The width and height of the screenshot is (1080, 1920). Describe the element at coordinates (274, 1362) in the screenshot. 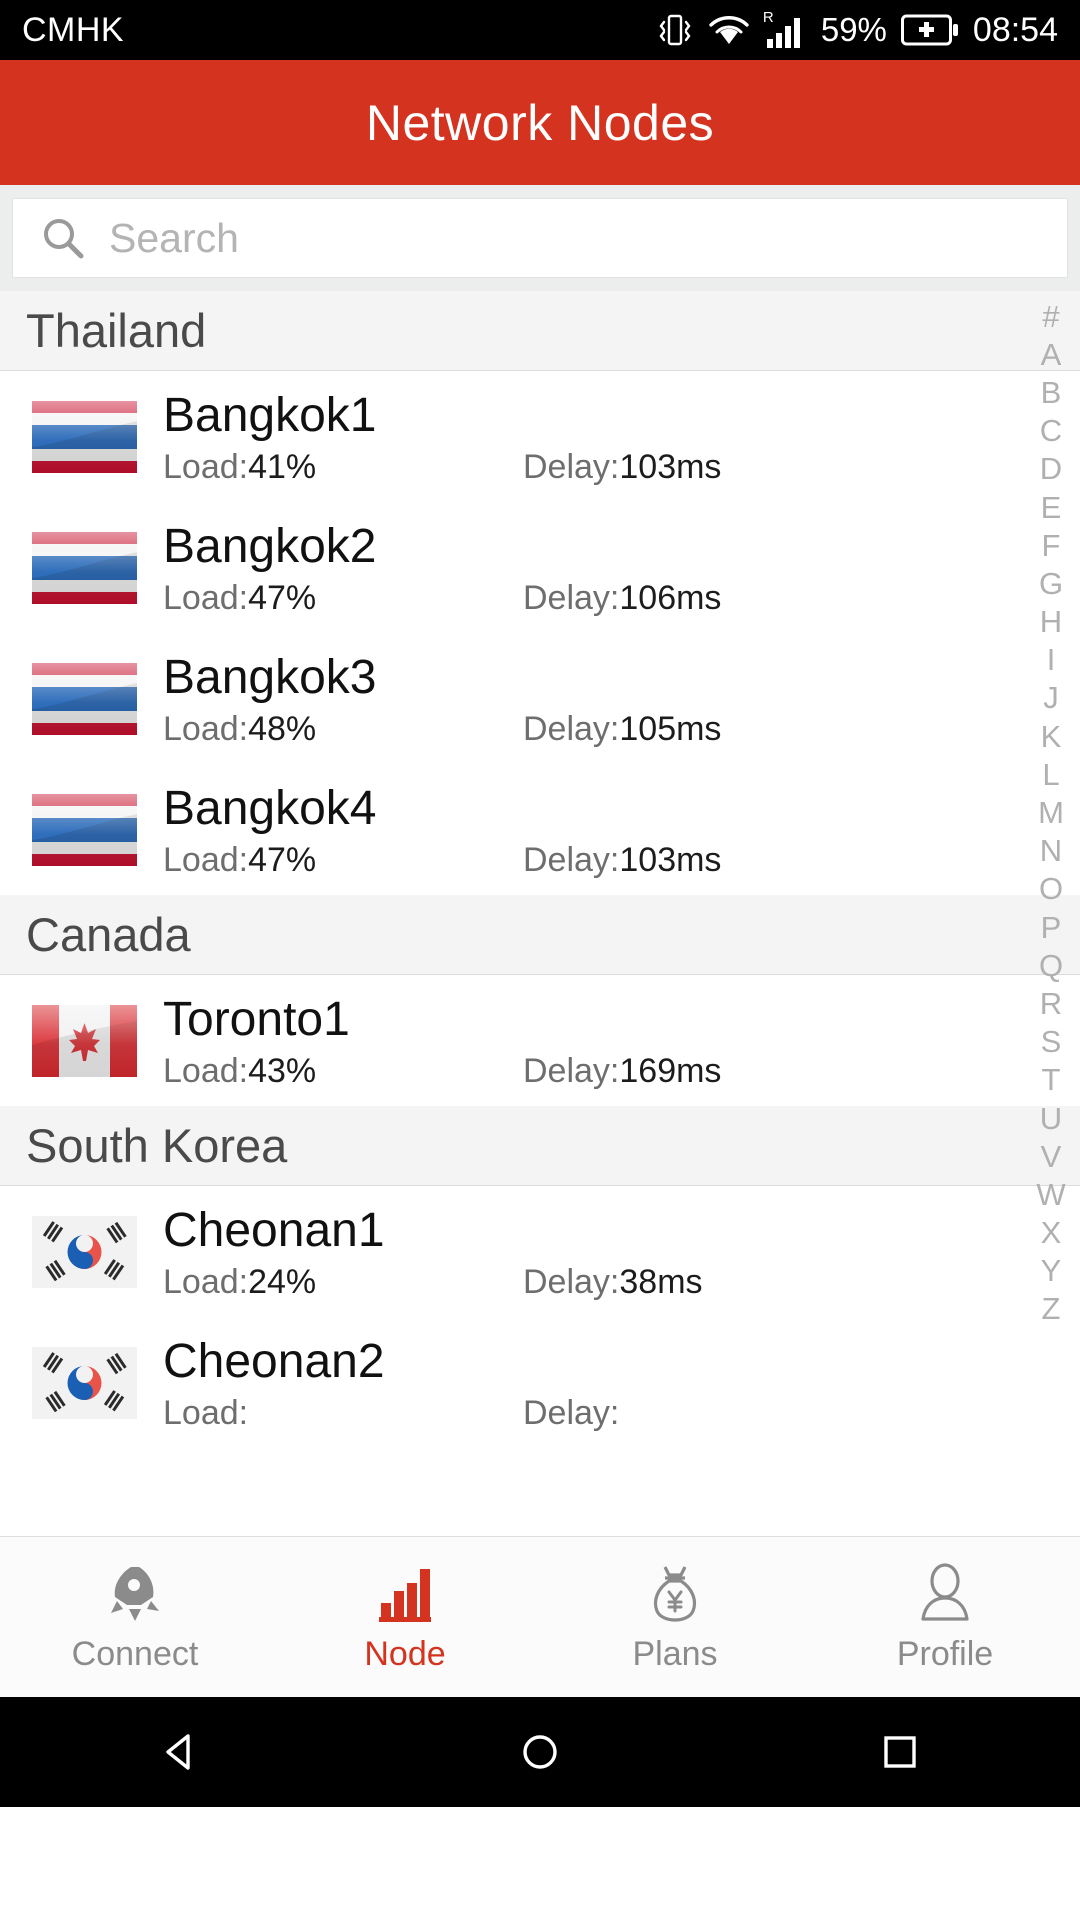

I see `node-name: Cheonan2` at that location.